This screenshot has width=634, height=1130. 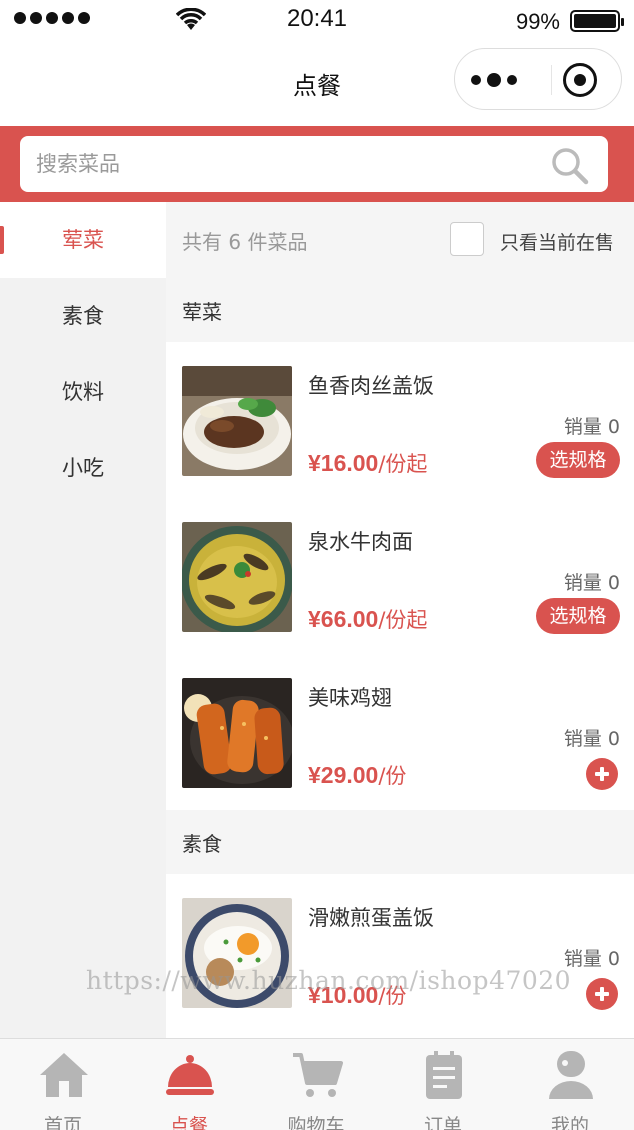 I want to click on user-icon, so click(x=571, y=1075).